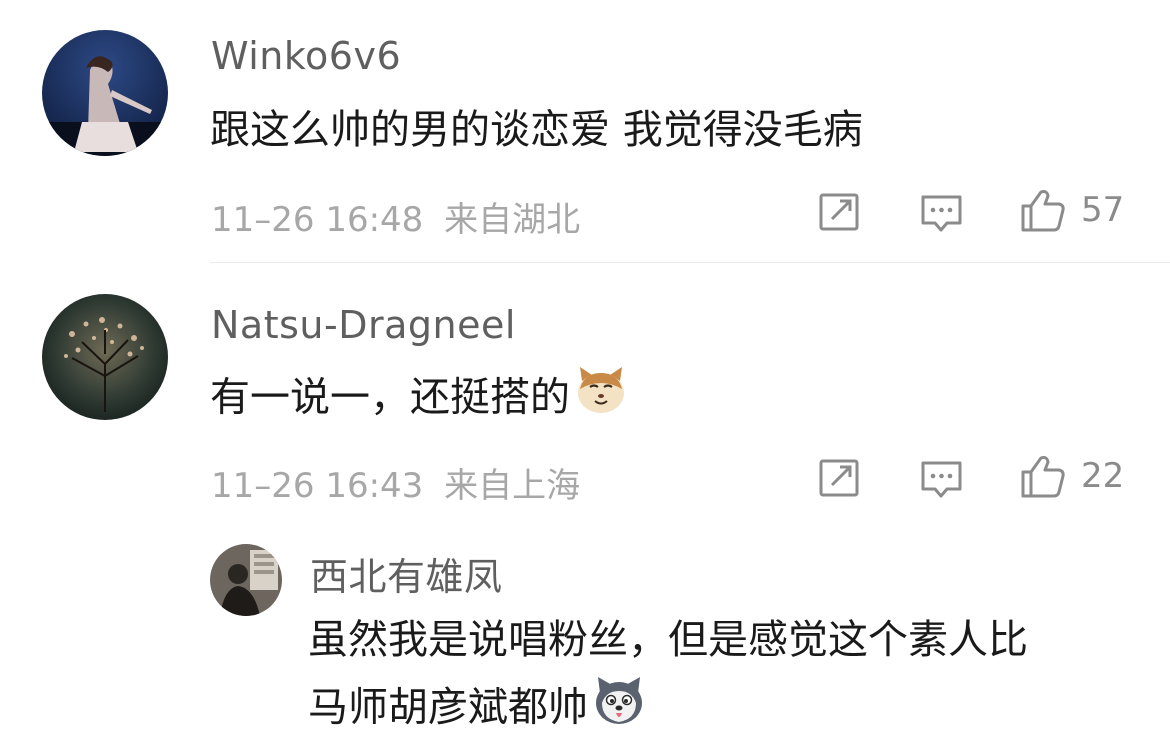  Describe the element at coordinates (317, 486) in the screenshot. I see `timestamp: 11–26 16:43` at that location.